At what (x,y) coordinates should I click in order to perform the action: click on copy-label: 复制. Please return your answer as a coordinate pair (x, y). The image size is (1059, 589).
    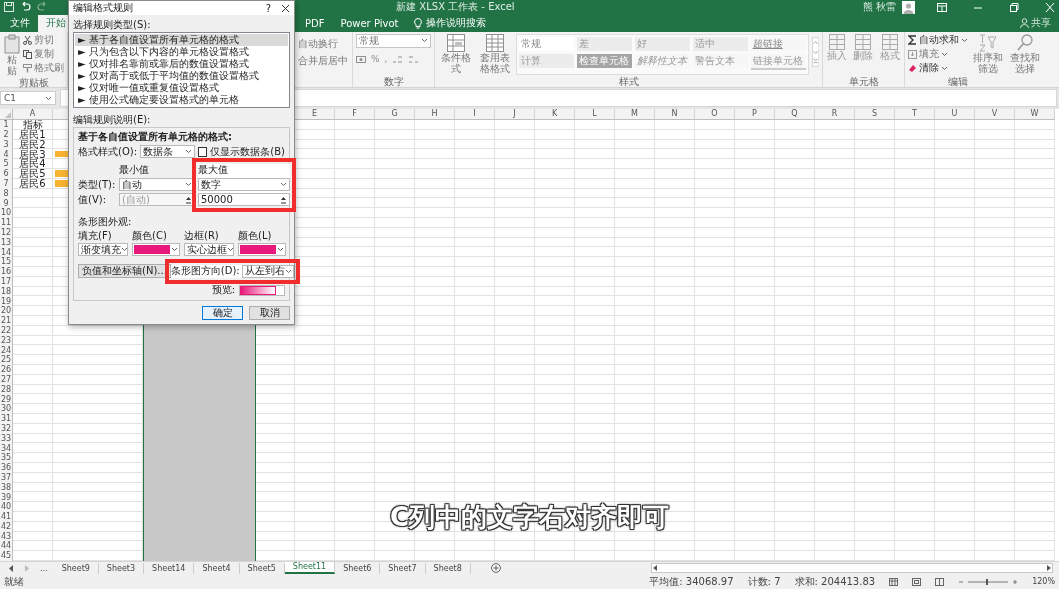
    Looking at the image, I should click on (44, 54).